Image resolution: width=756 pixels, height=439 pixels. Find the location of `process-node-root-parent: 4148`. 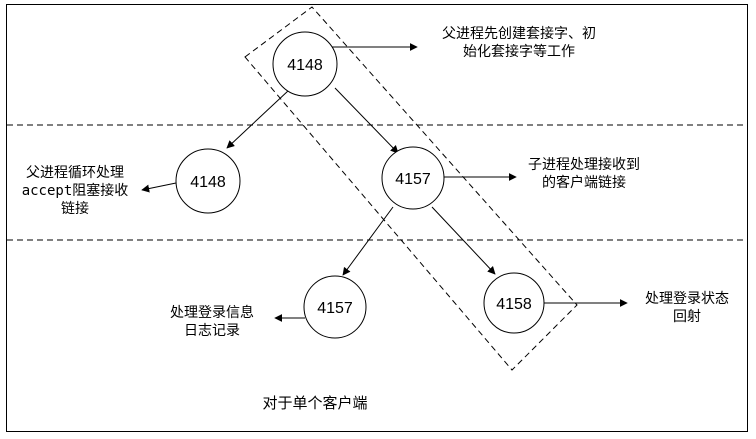

process-node-root-parent: 4148 is located at coordinates (305, 64).